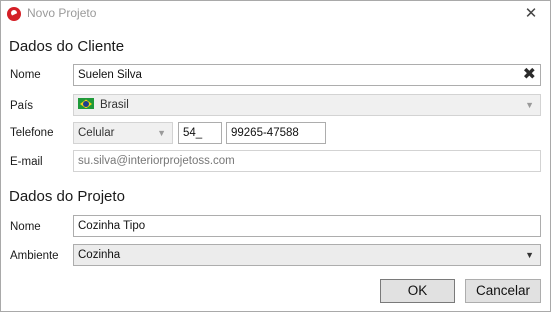 This screenshot has width=551, height=312. I want to click on email-label: E-mail, so click(26, 162).